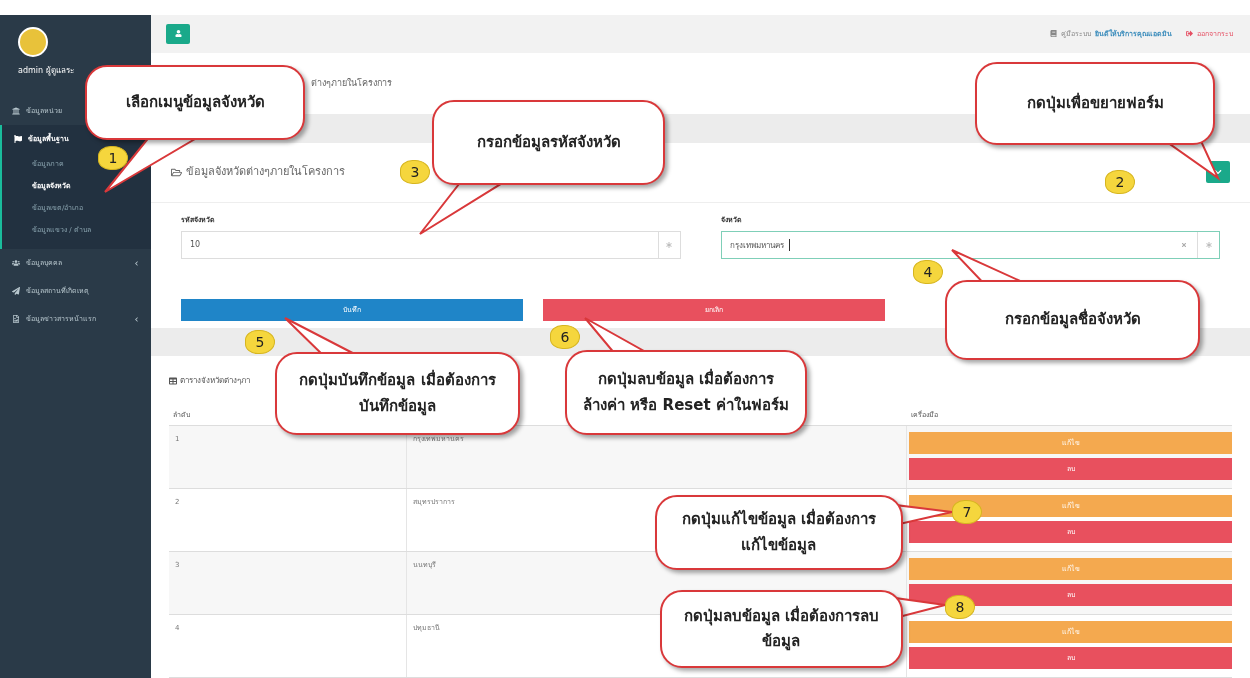 This screenshot has height=678, width=1250. What do you see at coordinates (215, 381) in the screenshot?
I see `table-title: ตารางจังหวัดต่างๆภา` at bounding box center [215, 381].